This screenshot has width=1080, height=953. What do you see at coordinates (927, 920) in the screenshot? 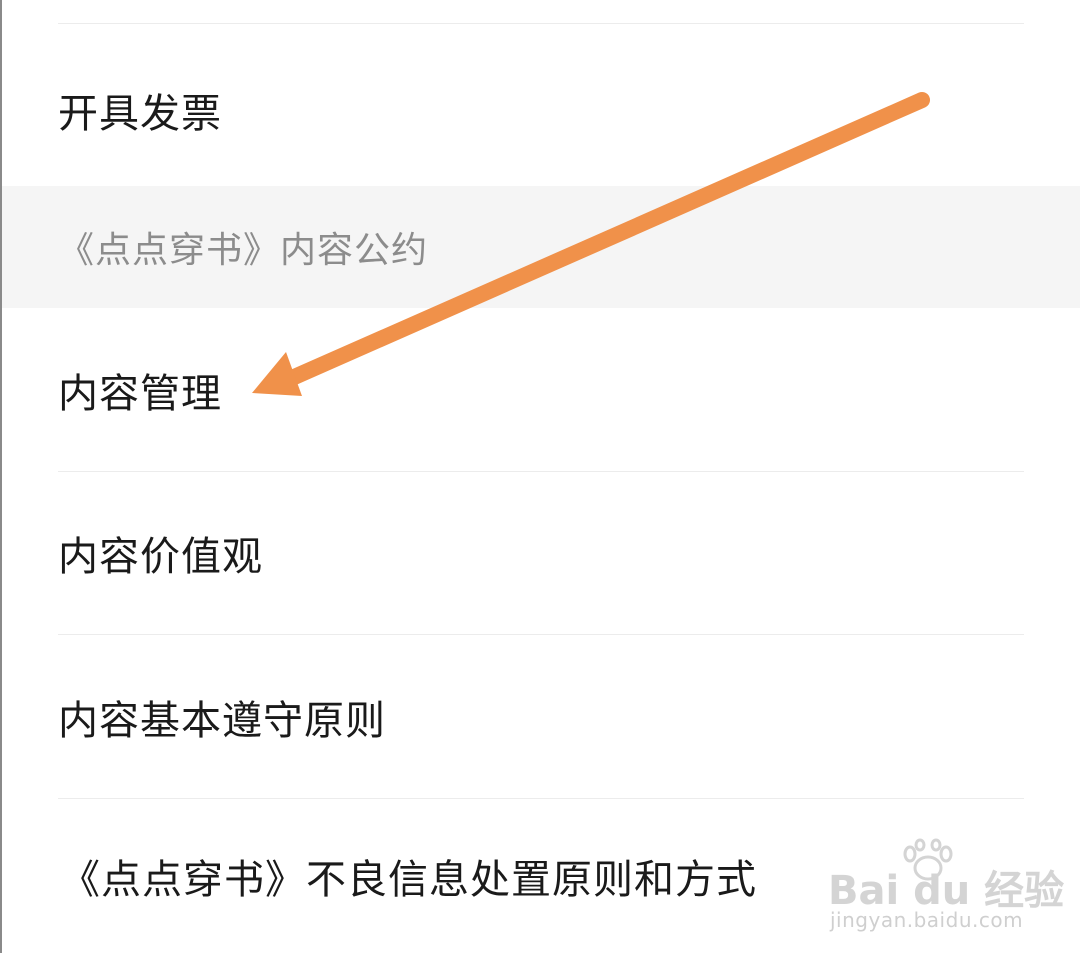
I see `watermark-url: jingyan.baidu.com` at bounding box center [927, 920].